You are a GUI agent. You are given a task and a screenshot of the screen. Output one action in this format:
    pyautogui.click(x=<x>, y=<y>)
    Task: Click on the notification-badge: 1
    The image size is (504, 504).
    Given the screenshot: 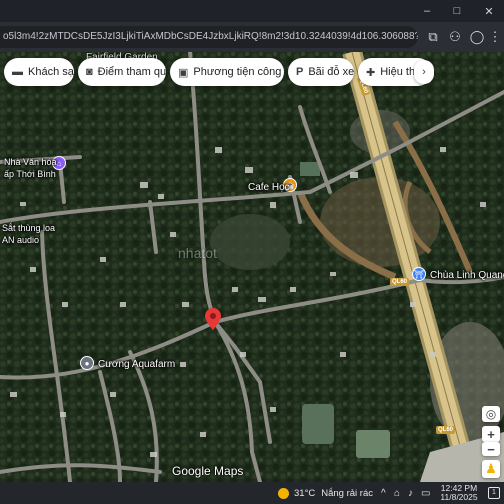 What is the action you would take?
    pyautogui.click(x=494, y=493)
    